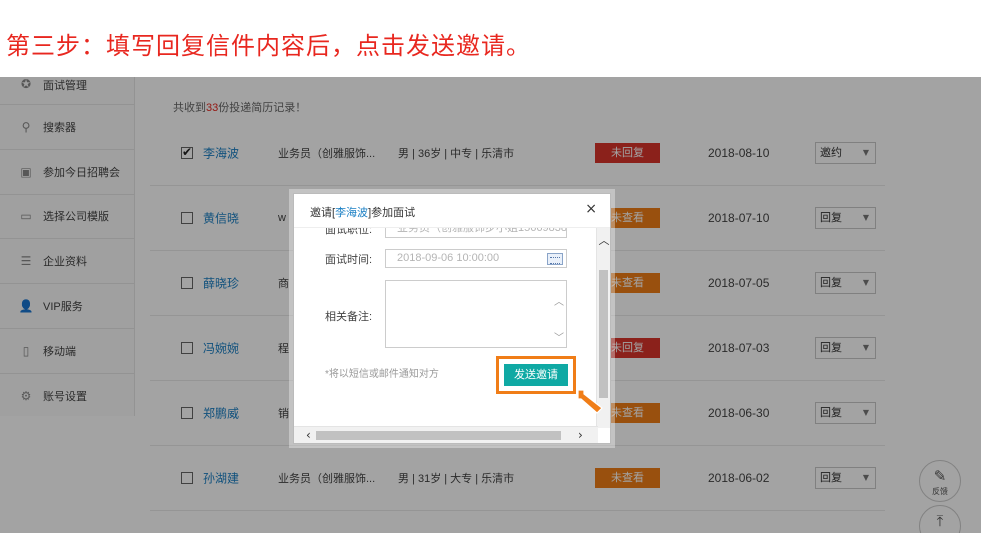 This screenshot has height=533, width=981. What do you see at coordinates (349, 317) in the screenshot?
I see `note-label: 相关备注:` at bounding box center [349, 317].